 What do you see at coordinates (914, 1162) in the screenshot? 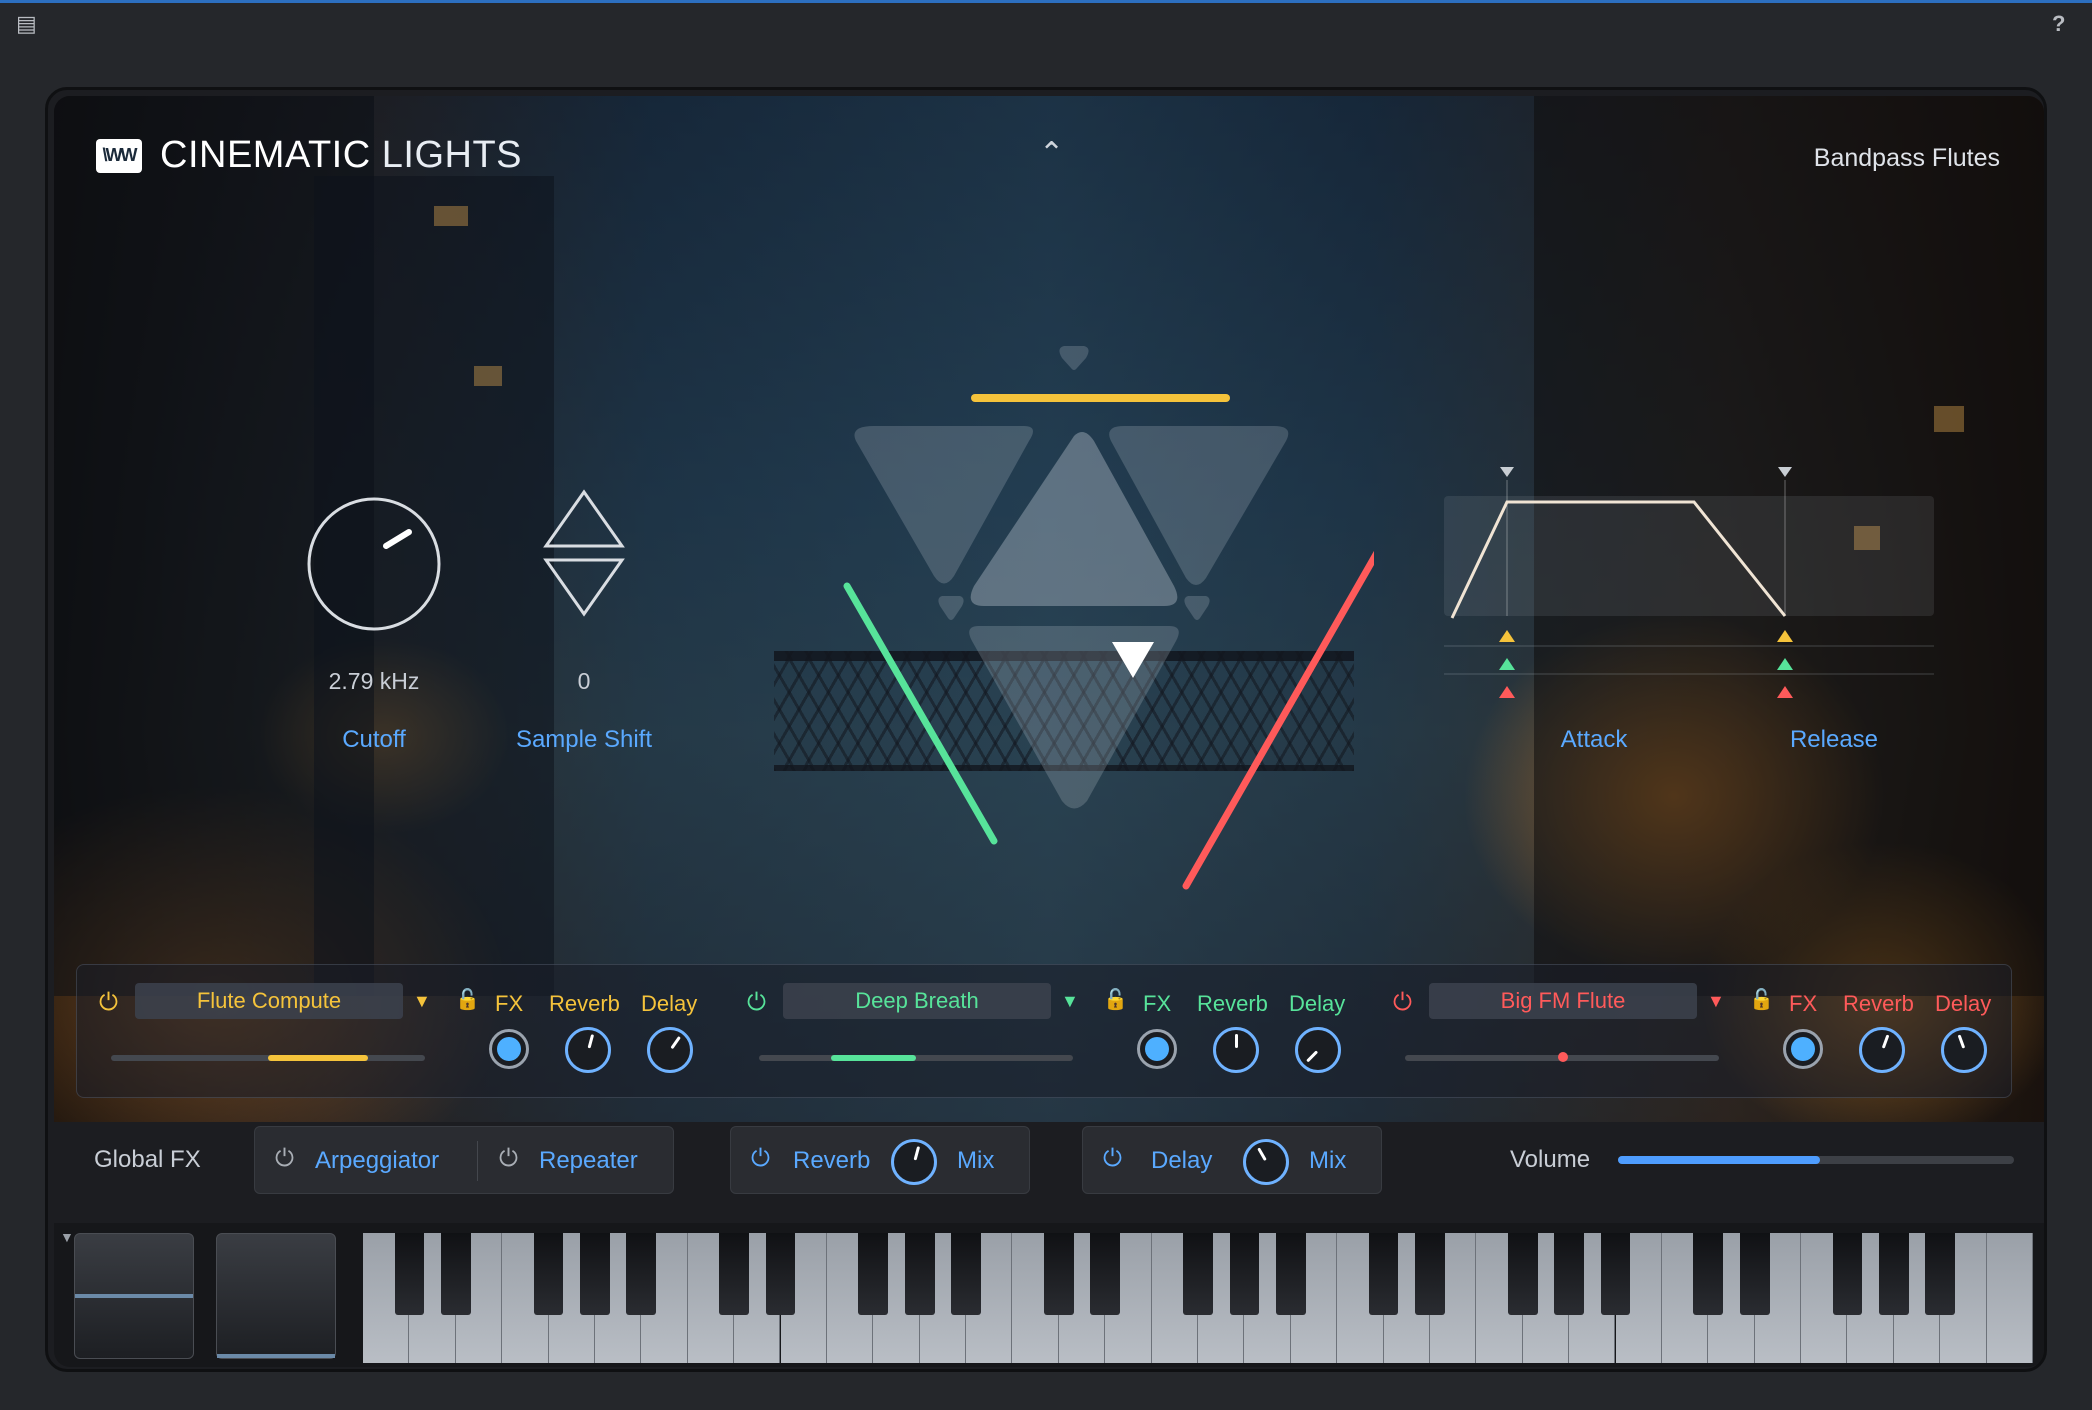
I see `global-reverb-mix-knob` at bounding box center [914, 1162].